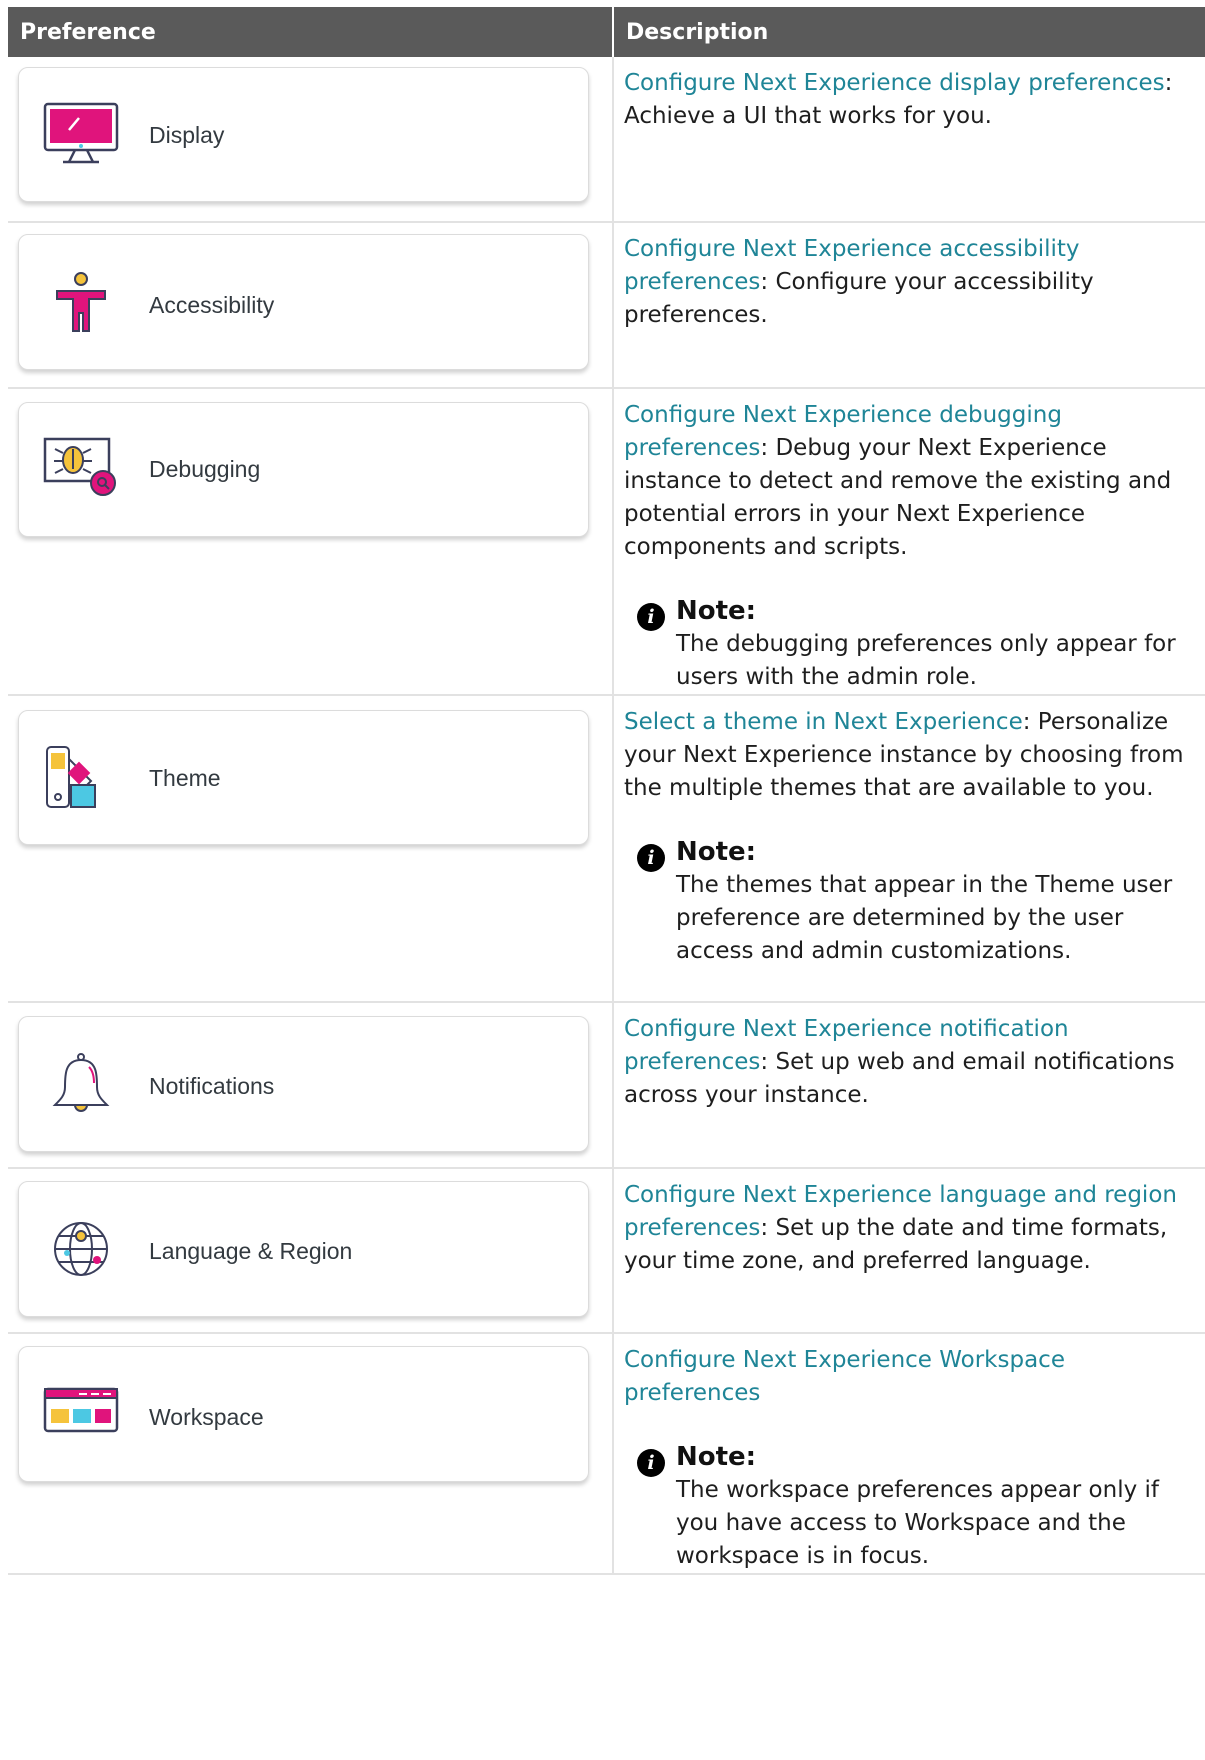  Describe the element at coordinates (185, 778) in the screenshot. I see `preference-label: Theme` at that location.